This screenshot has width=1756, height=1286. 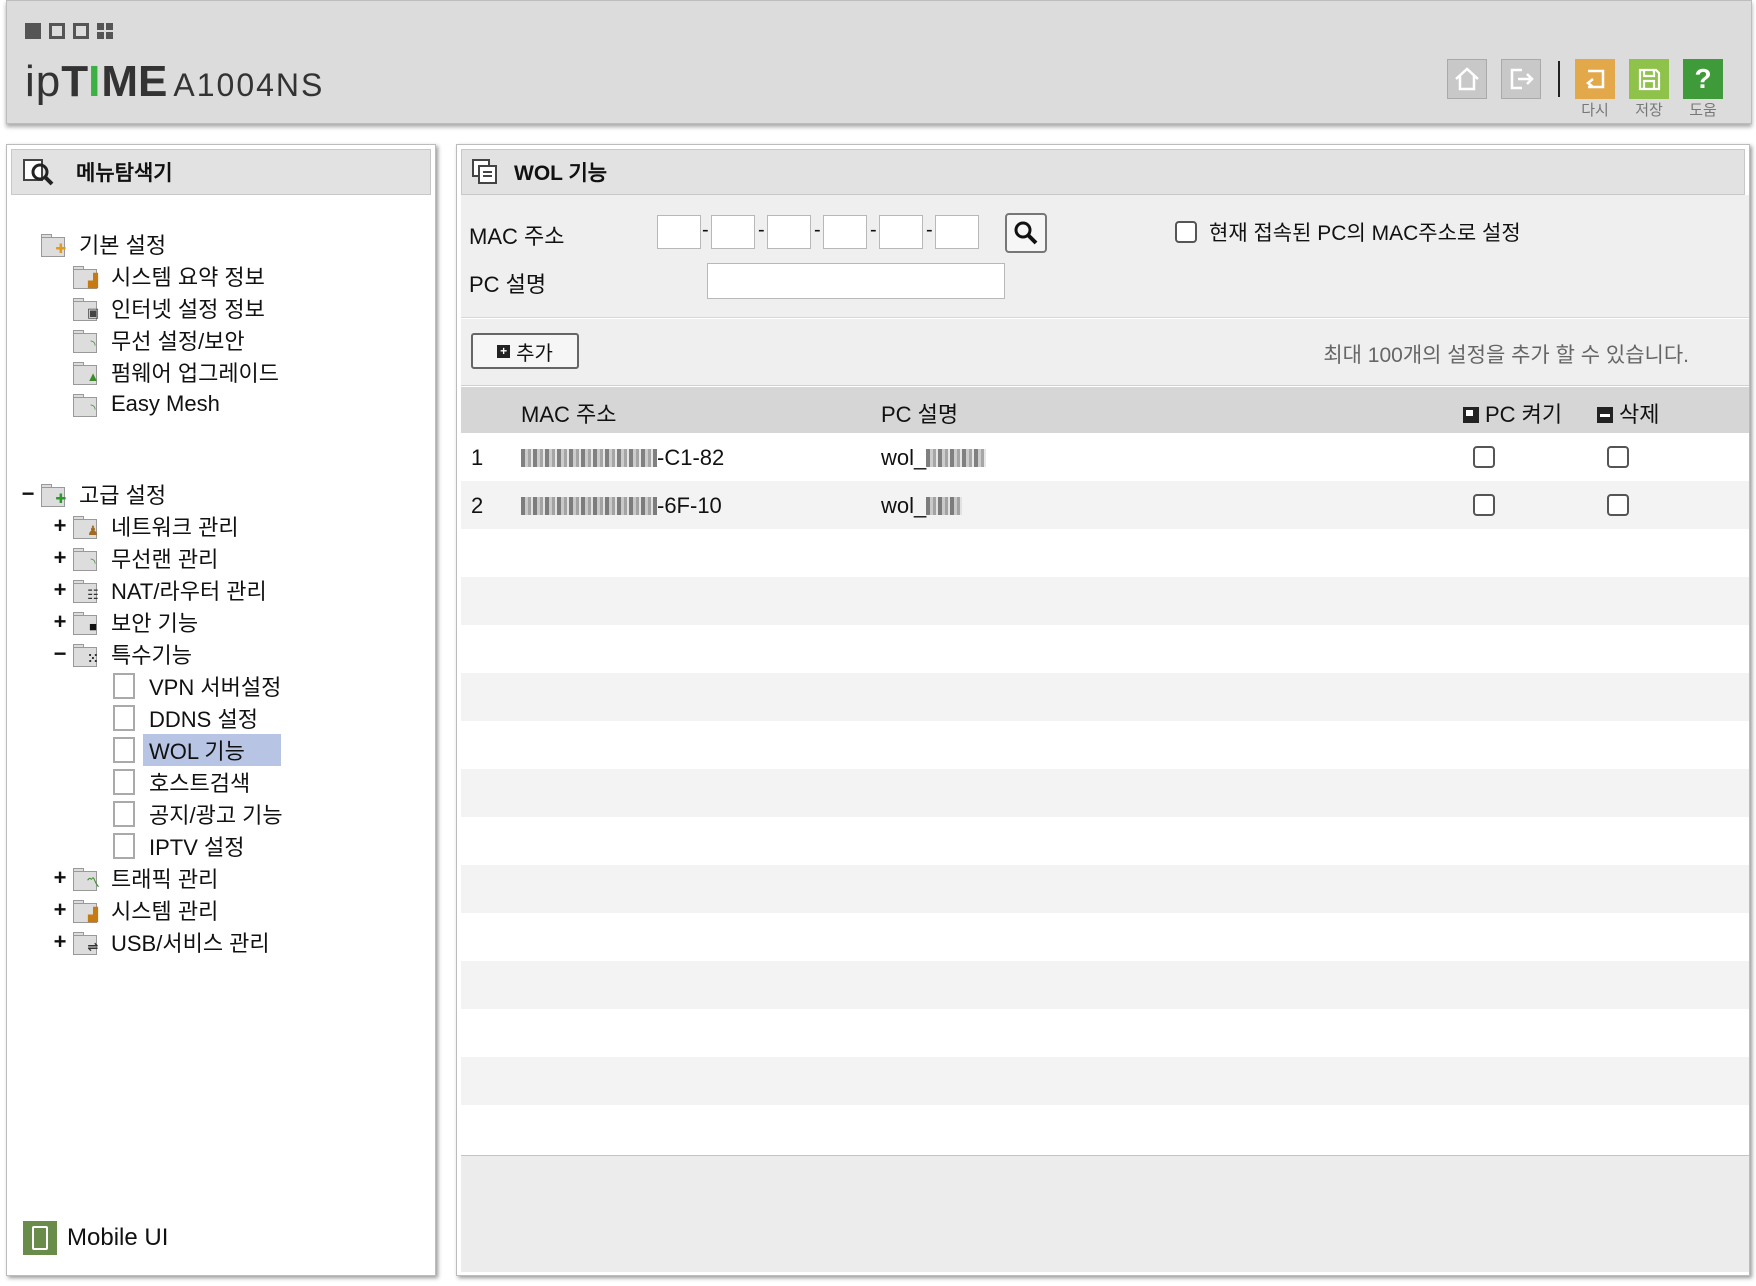 I want to click on help-button: ?, so click(x=1703, y=79).